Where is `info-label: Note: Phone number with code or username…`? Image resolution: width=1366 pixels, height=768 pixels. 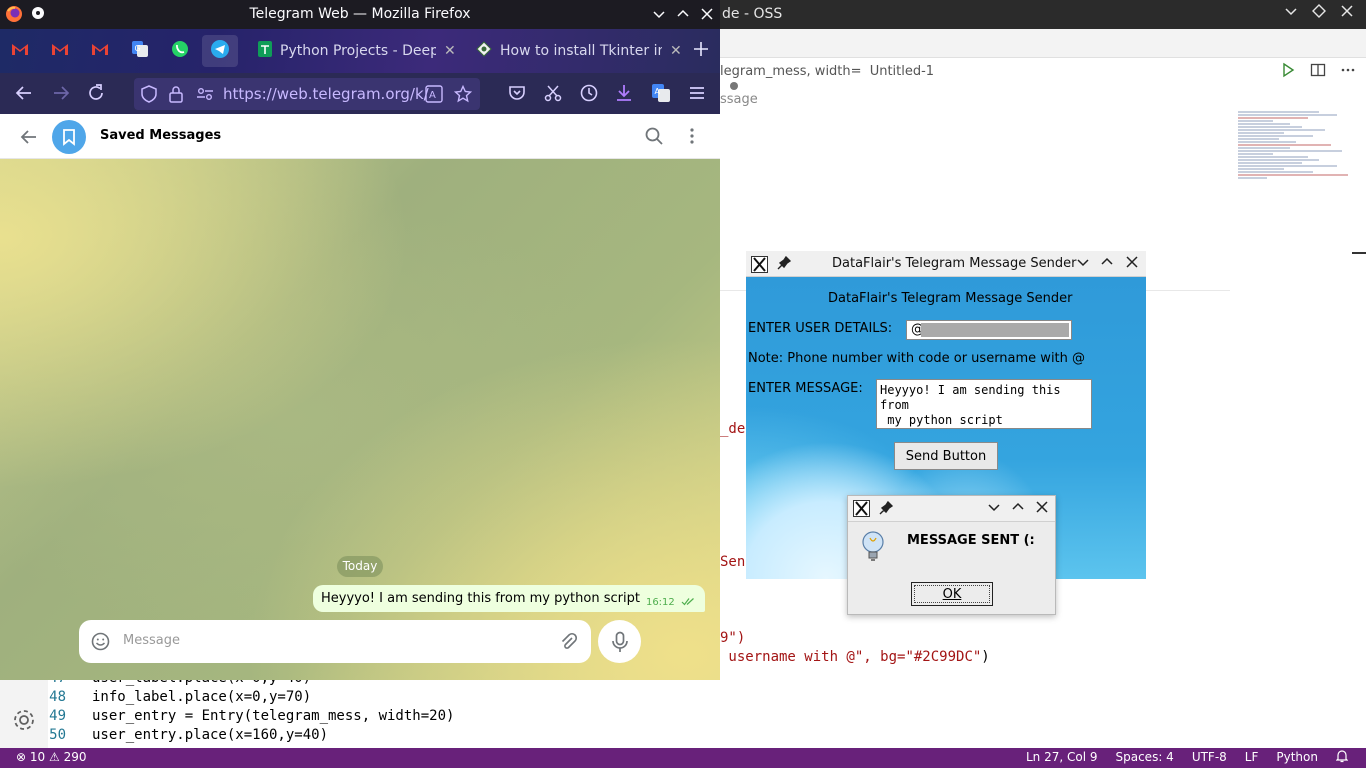 info-label: Note: Phone number with code or username… is located at coordinates (917, 358).